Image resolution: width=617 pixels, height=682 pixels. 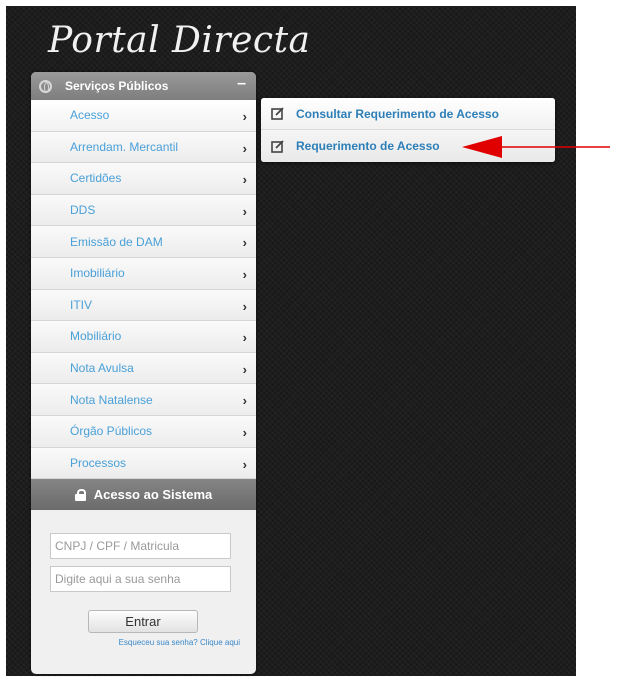 I want to click on menu-item-arrendam-mercantil: Arrendam. Mercantil ›, so click(x=143, y=147).